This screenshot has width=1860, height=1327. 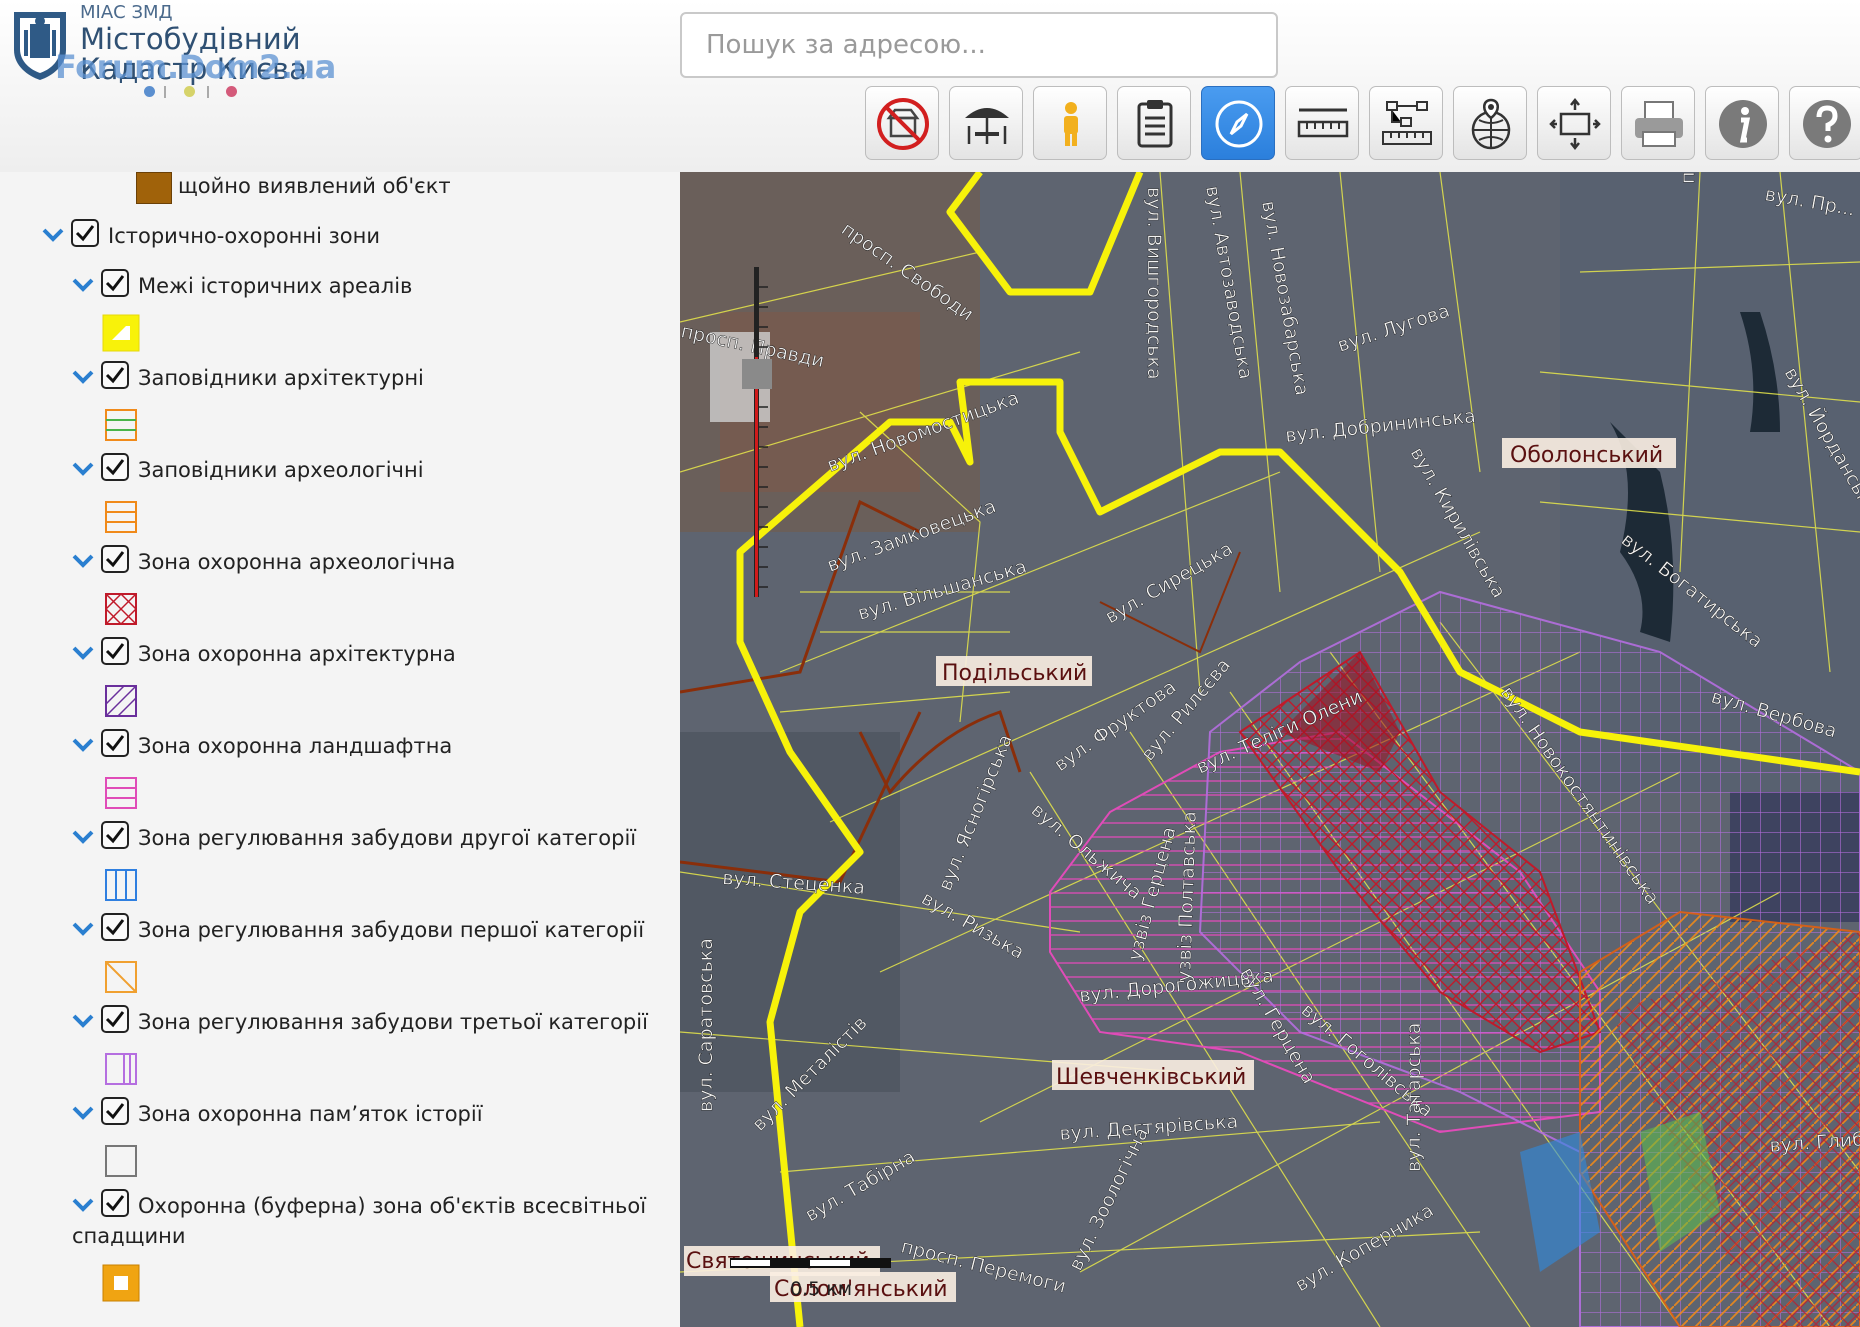 I want to click on logo-dots, so click(x=194, y=93).